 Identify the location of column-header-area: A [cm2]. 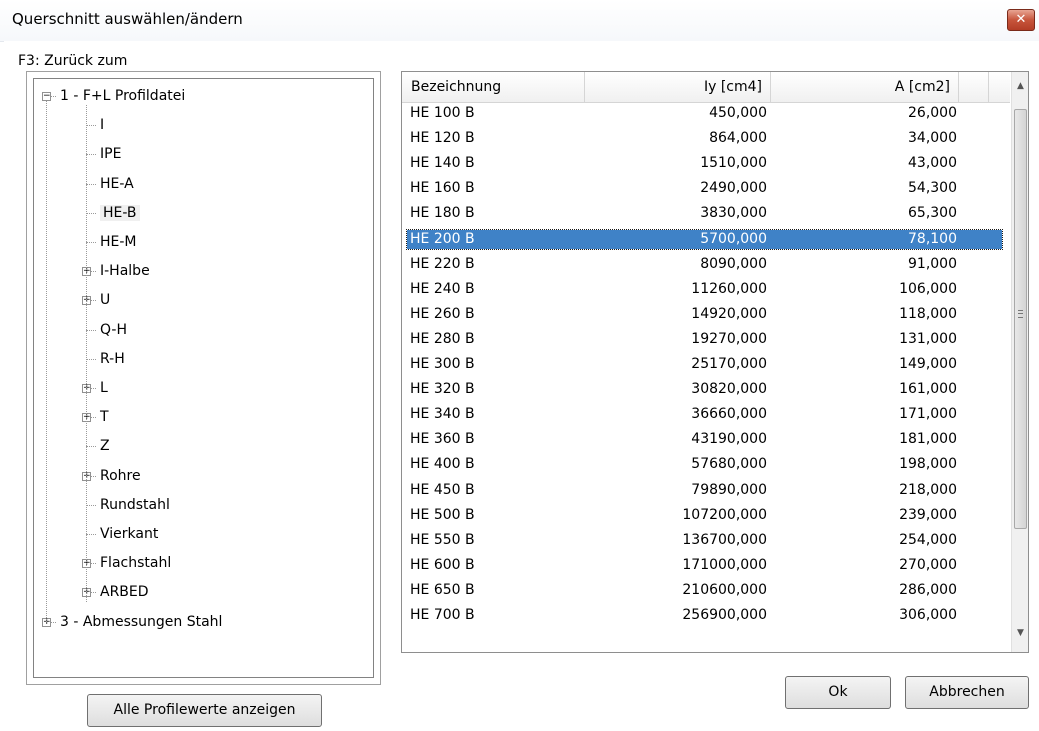
(865, 87).